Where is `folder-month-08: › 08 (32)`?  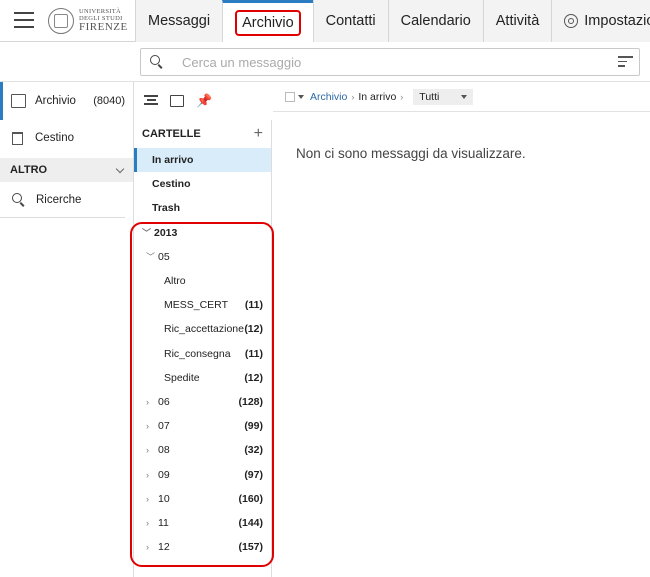
folder-month-08: › 08 (32) is located at coordinates (202, 450).